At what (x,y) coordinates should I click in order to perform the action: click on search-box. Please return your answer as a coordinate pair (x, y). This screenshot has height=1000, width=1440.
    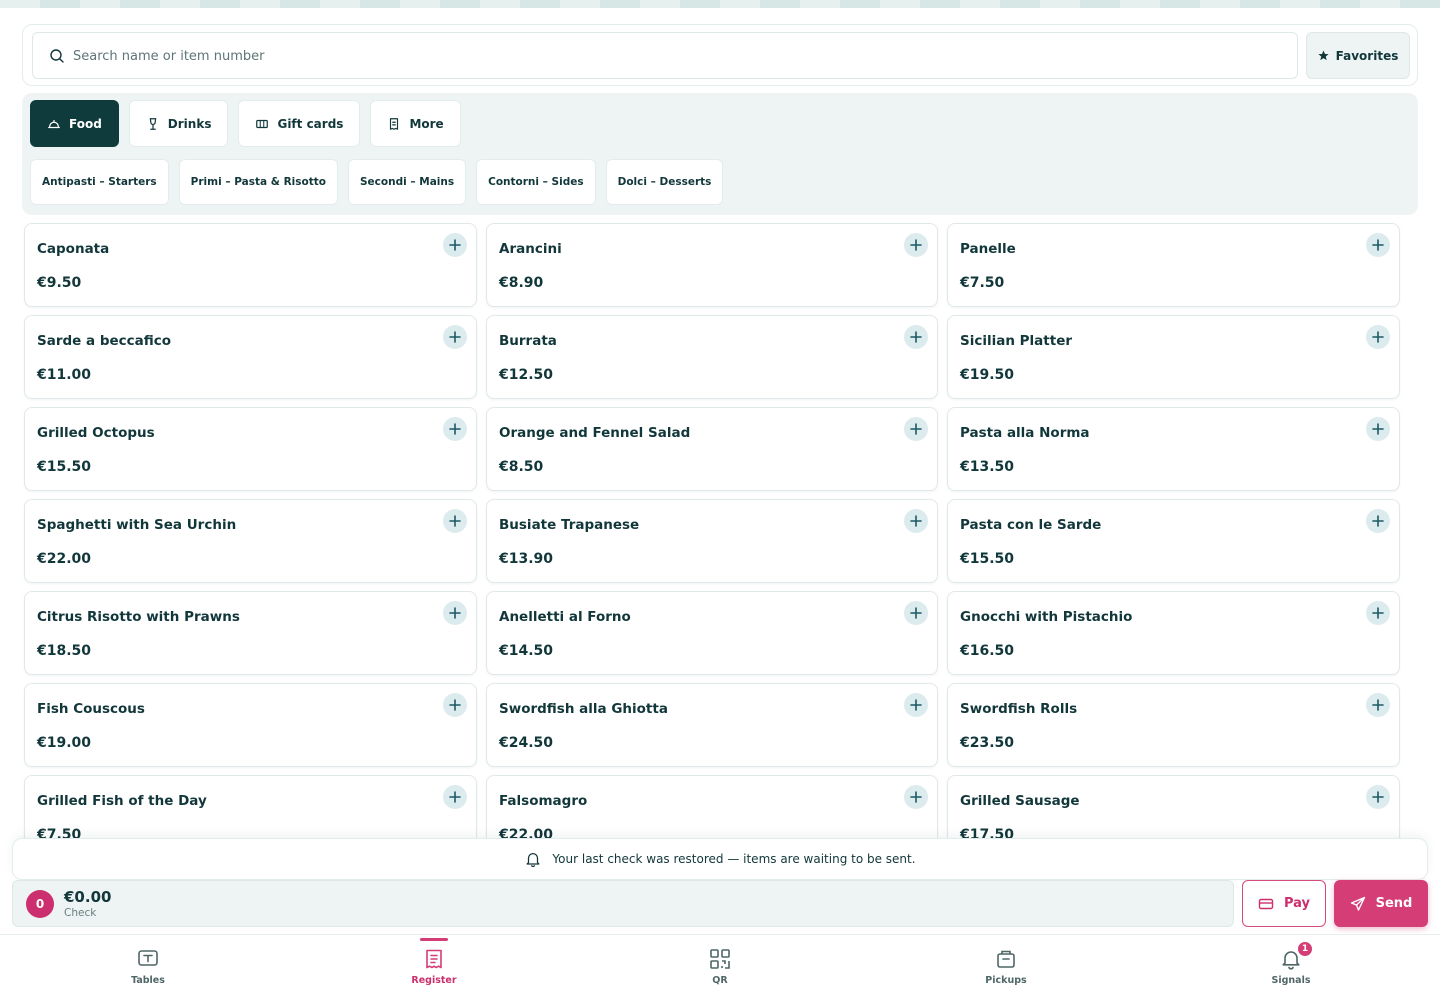
    Looking at the image, I should click on (665, 55).